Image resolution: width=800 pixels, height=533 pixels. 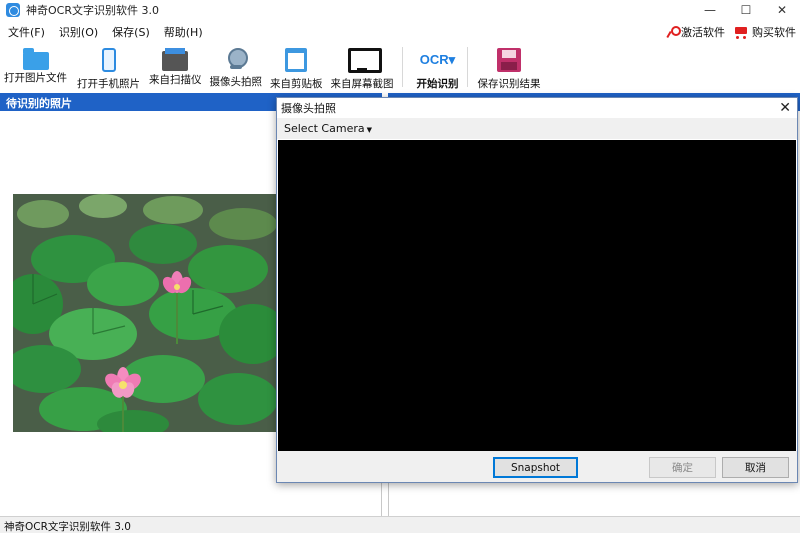 I want to click on status-bar: 神奇OCR文字识别软件 3.0, so click(x=400, y=524).